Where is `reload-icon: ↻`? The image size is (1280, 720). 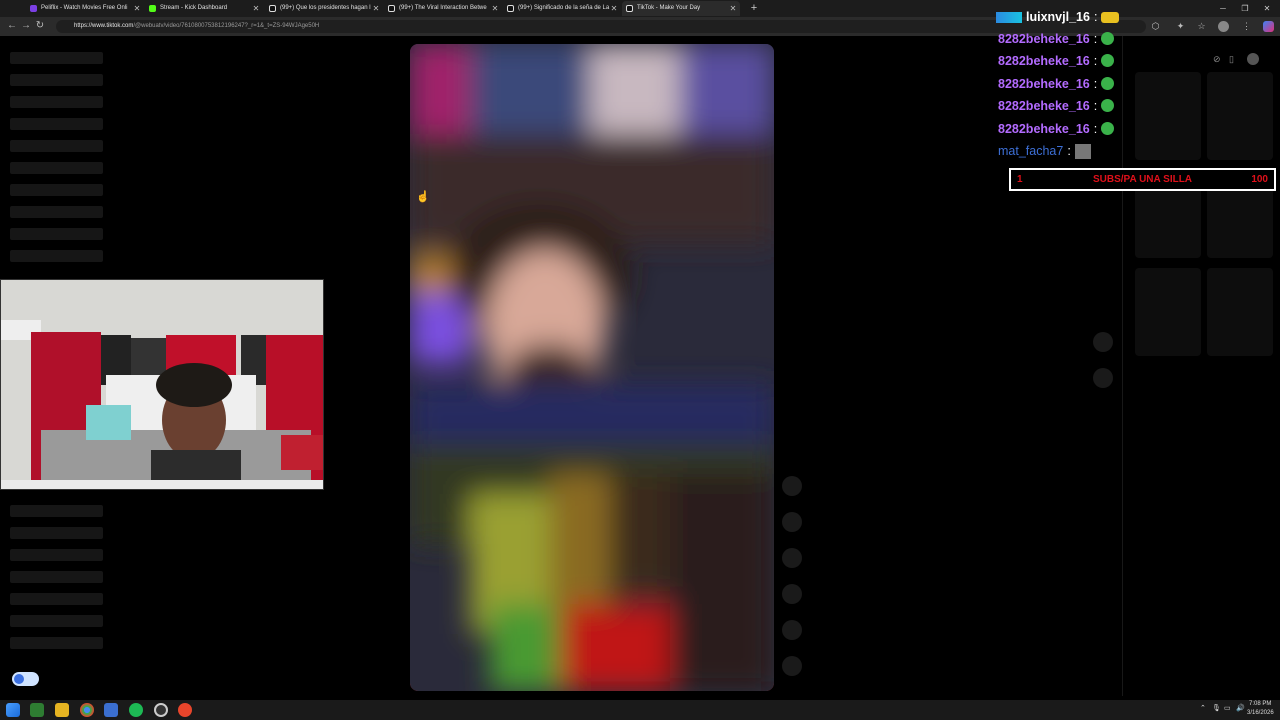
reload-icon: ↻ is located at coordinates (40, 26).